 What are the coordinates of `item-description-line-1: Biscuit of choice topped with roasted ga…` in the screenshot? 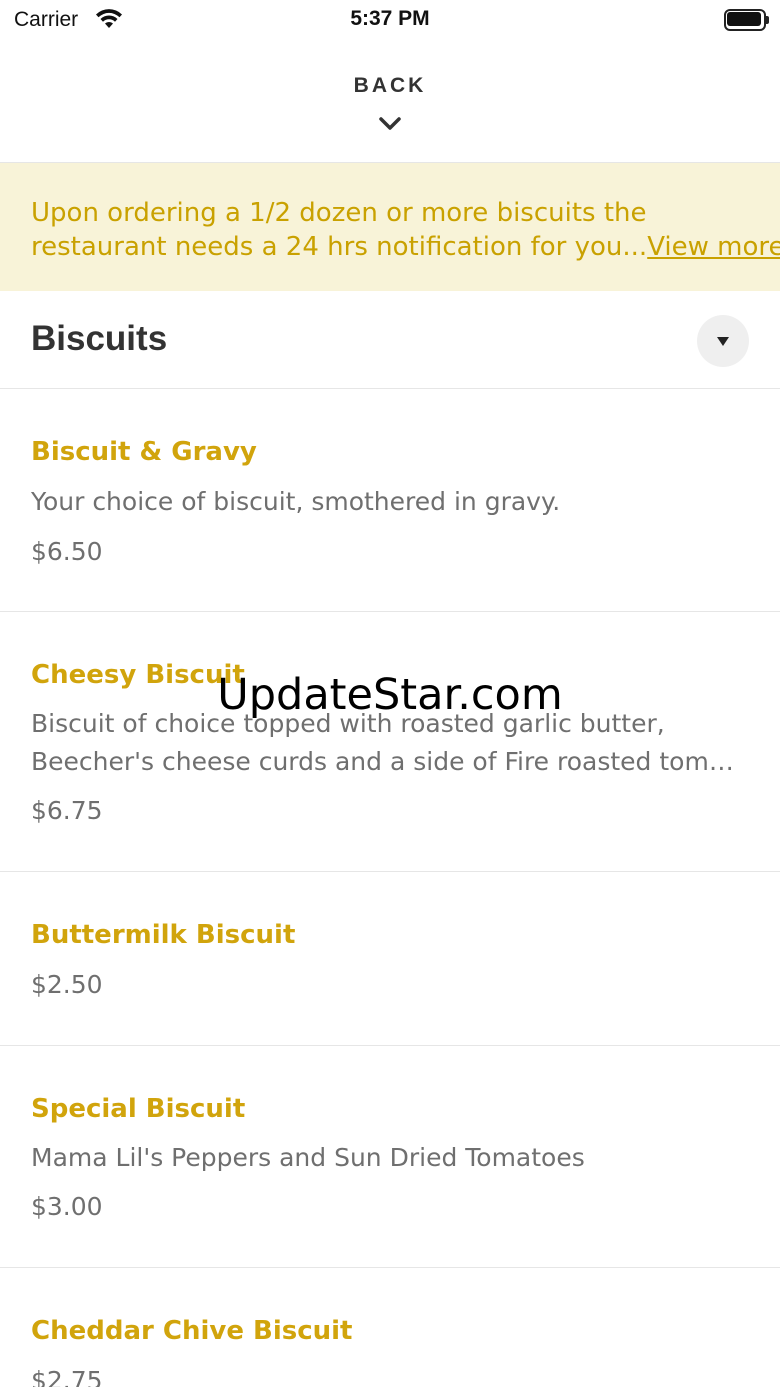 It's located at (348, 723).